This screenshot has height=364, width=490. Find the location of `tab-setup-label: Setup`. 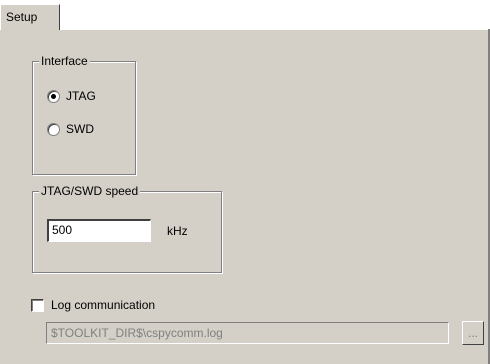

tab-setup-label: Setup is located at coordinates (22, 17).